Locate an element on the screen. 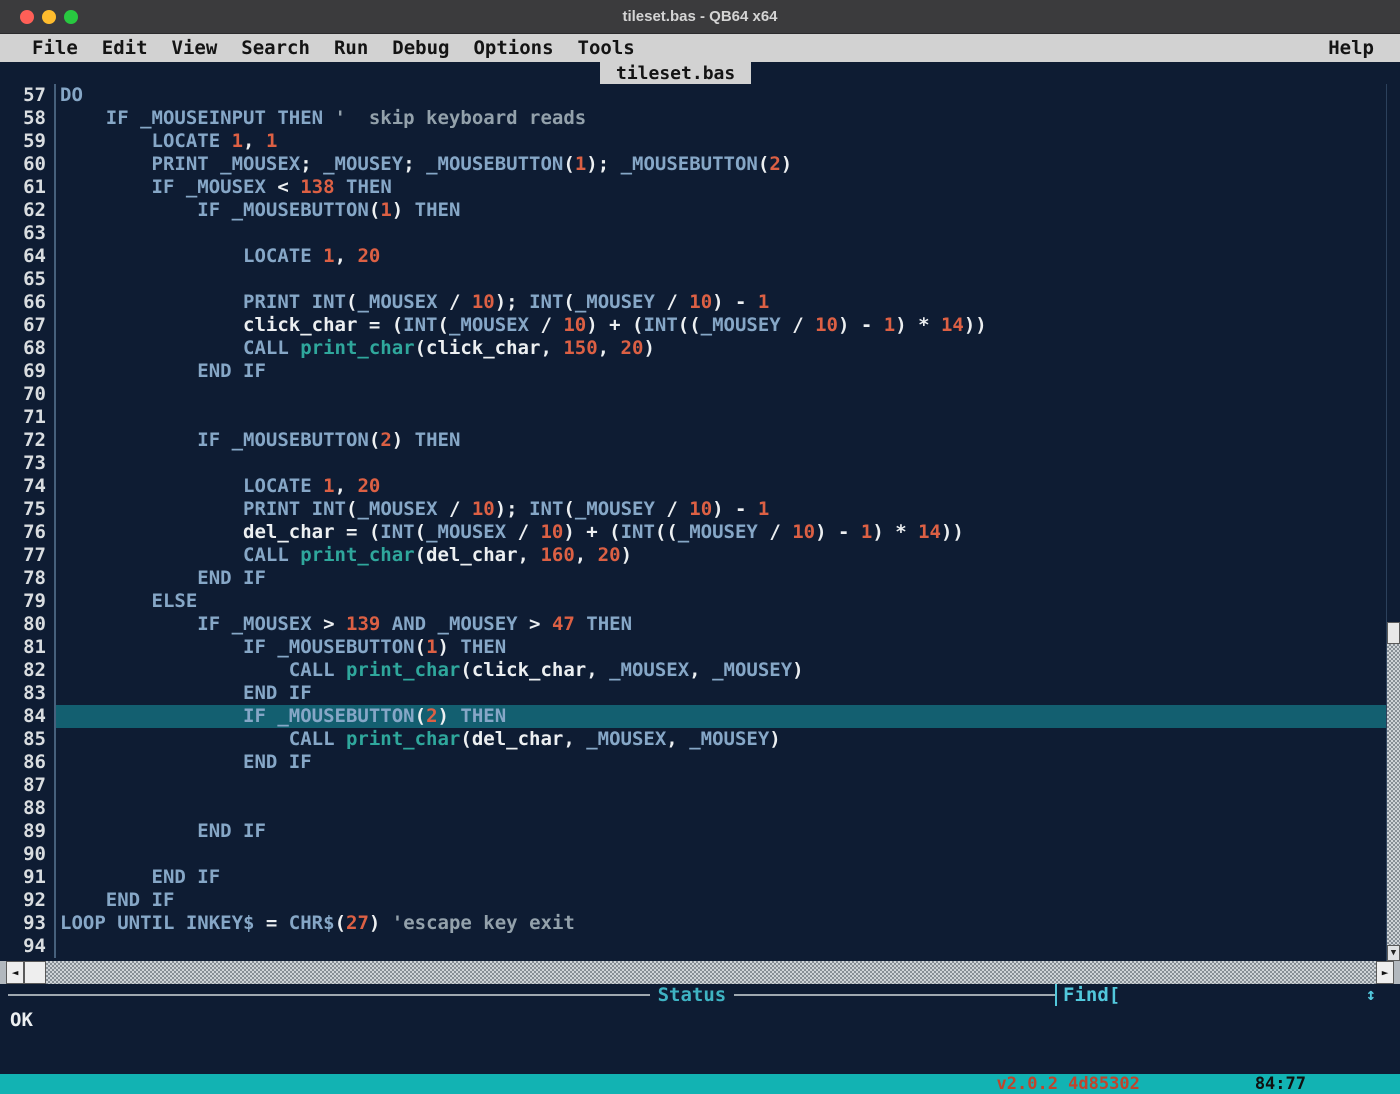 This screenshot has height=1094, width=1400. code-line: 92 END IF is located at coordinates (693, 900).